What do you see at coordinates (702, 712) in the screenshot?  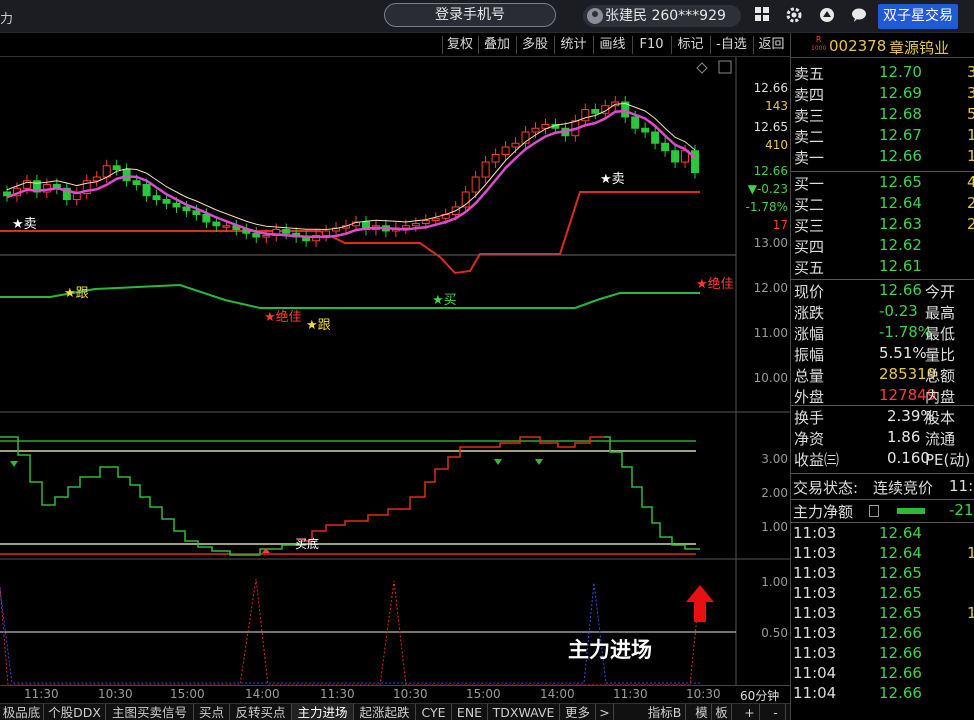 I see `template-button: 模` at bounding box center [702, 712].